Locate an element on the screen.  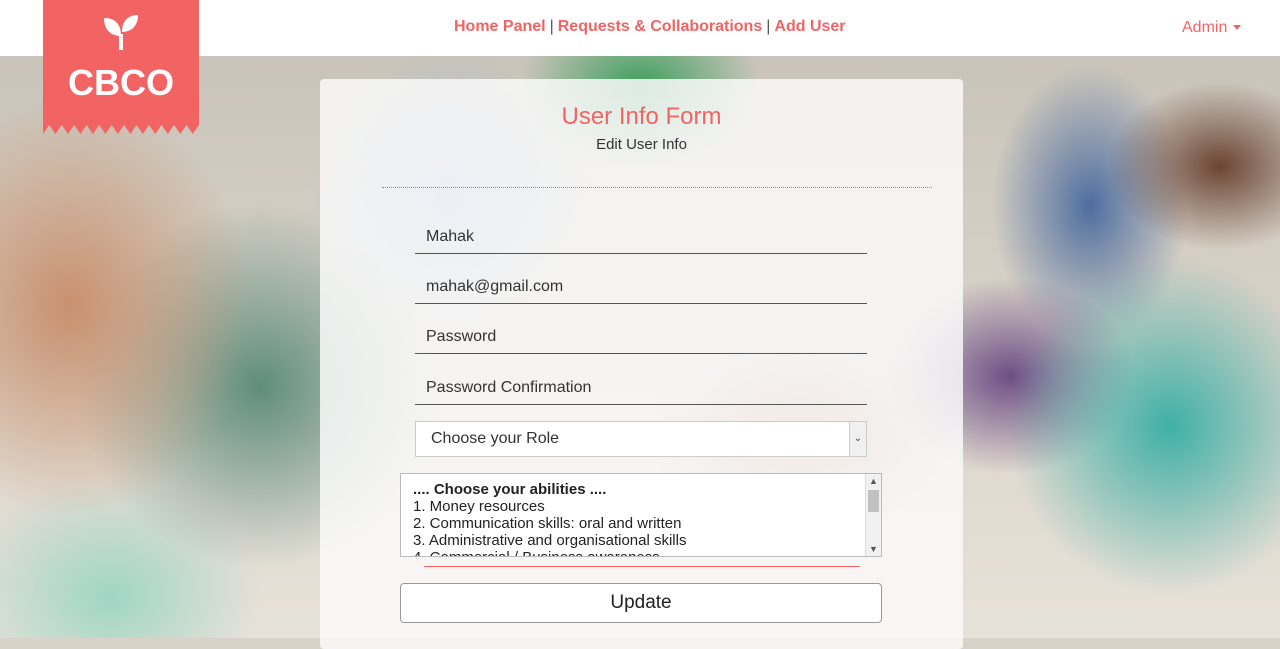
form-divider is located at coordinates (657, 187).